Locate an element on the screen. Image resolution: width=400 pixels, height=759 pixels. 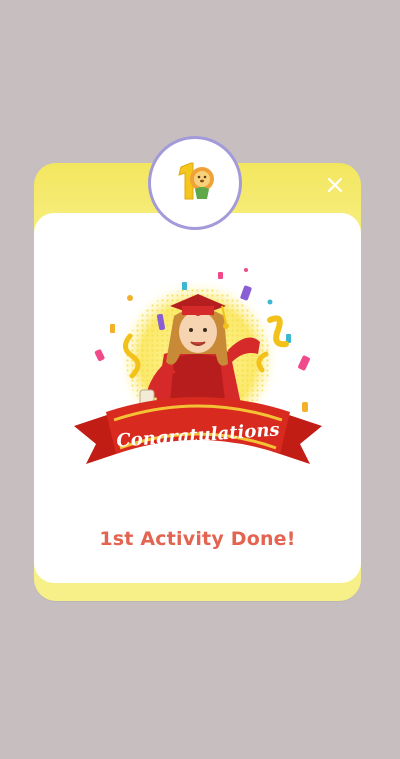
close-icon is located at coordinates (335, 185).